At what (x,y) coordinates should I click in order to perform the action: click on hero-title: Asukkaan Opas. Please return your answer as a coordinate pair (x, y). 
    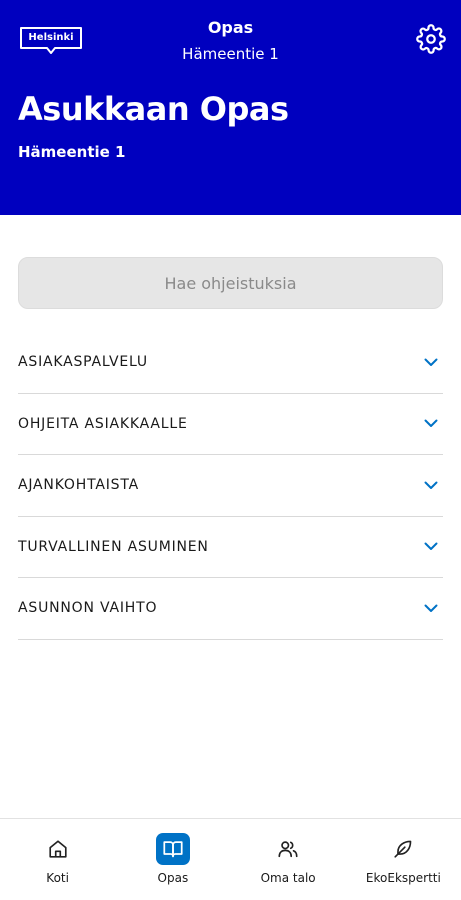
    Looking at the image, I should click on (153, 109).